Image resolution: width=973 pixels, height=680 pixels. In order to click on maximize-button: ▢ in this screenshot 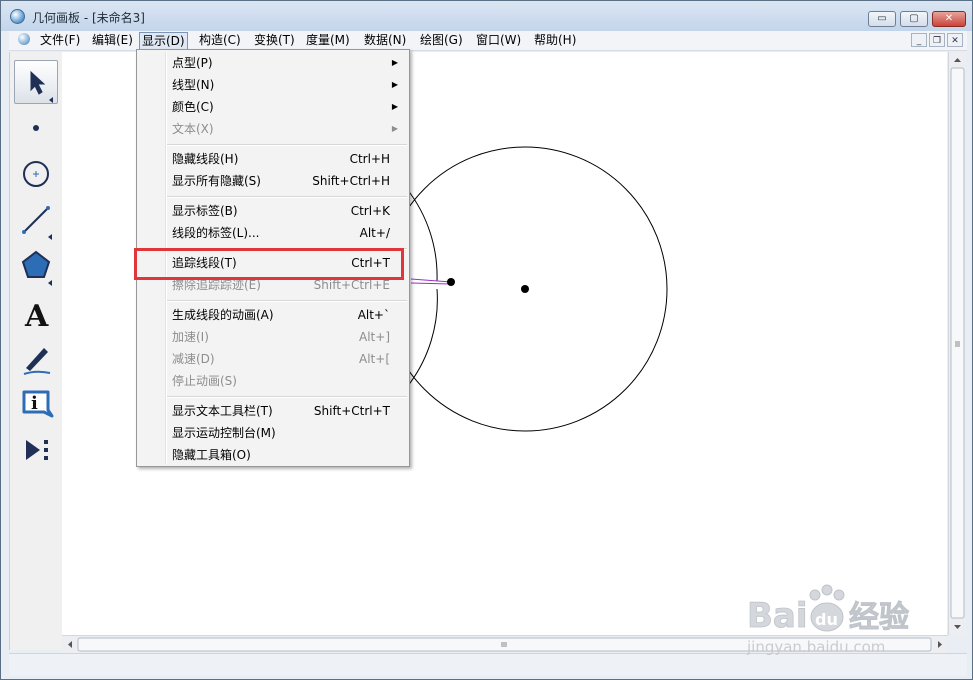, I will do `click(914, 19)`.